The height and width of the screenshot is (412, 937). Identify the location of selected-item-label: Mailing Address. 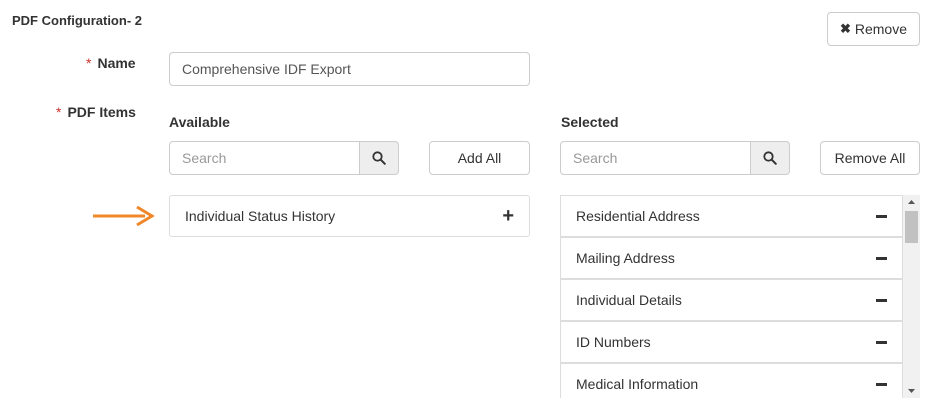
(625, 258).